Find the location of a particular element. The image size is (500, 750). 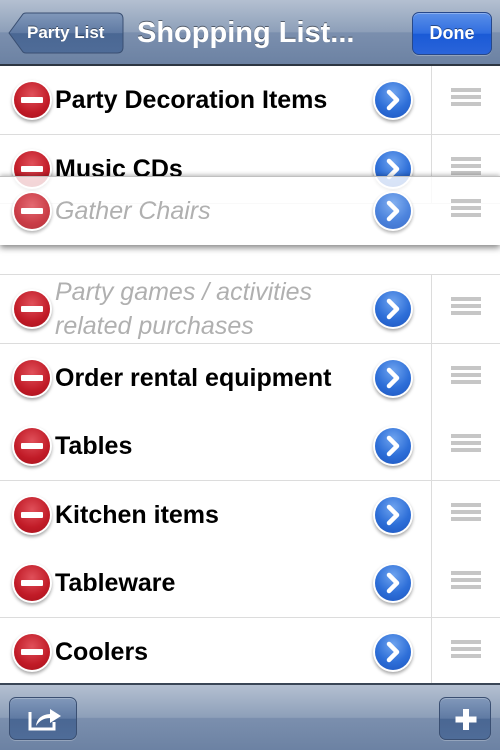

list-item: Party Decoration Items is located at coordinates (250, 100).